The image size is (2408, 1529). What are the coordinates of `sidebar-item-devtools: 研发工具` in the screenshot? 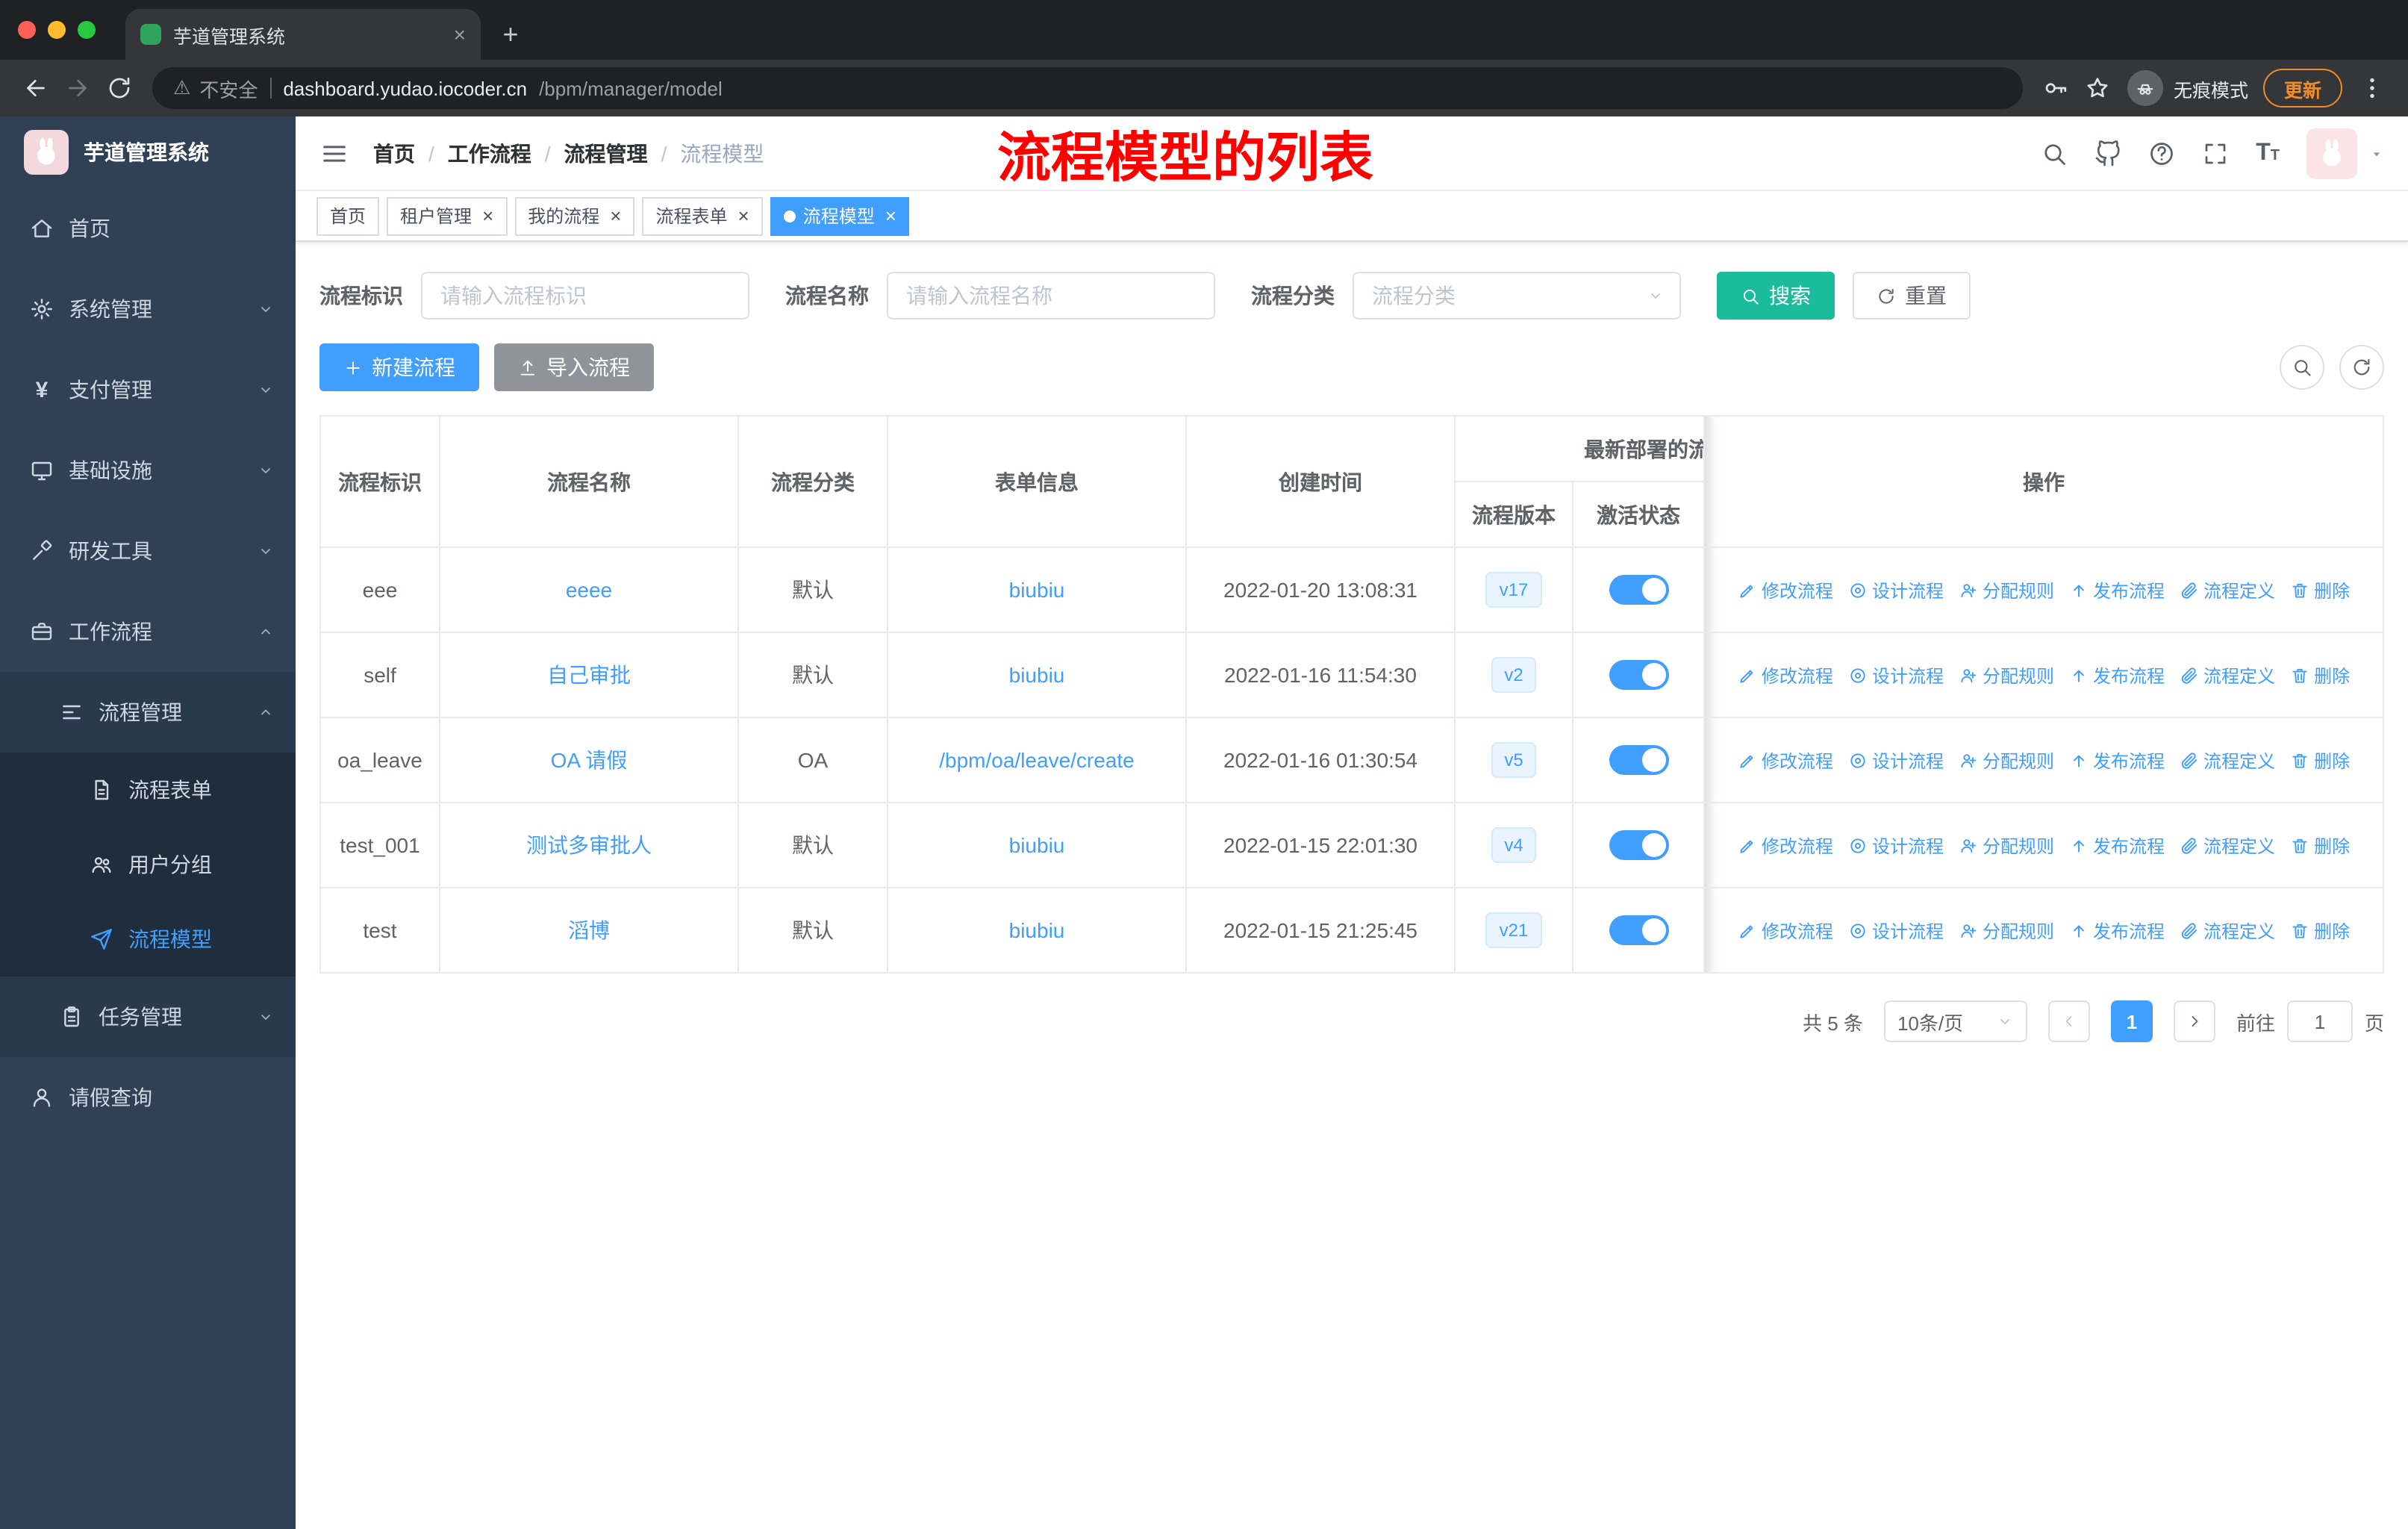 It's located at (148, 551).